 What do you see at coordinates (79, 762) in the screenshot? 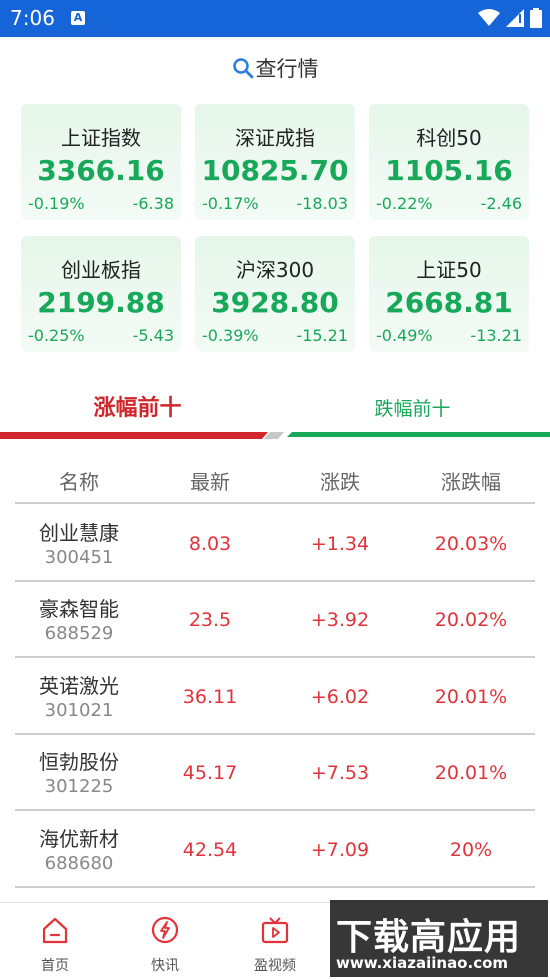
I see `stock-name: 恒勃股份` at bounding box center [79, 762].